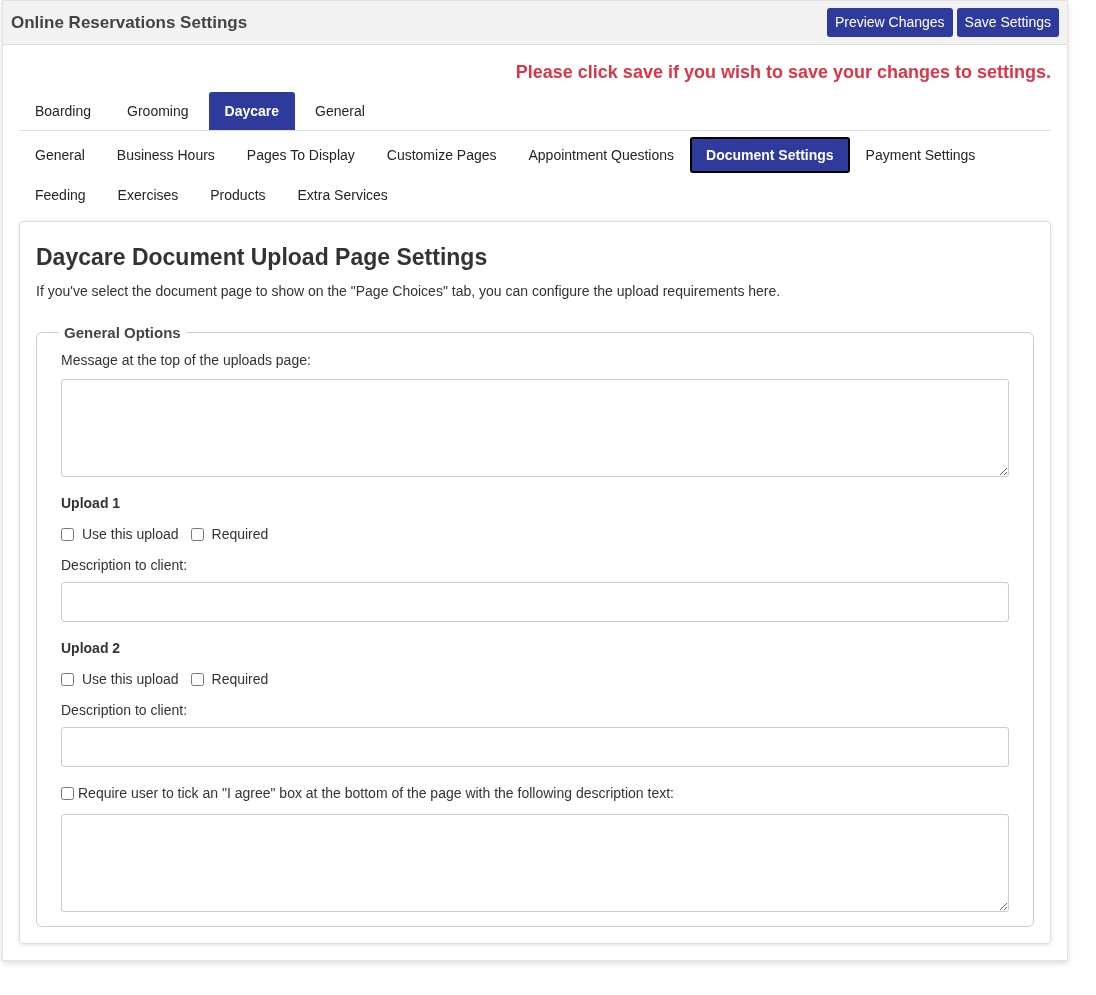 This screenshot has width=1096, height=995. What do you see at coordinates (91, 503) in the screenshot?
I see `upload-heading: Upload 1` at bounding box center [91, 503].